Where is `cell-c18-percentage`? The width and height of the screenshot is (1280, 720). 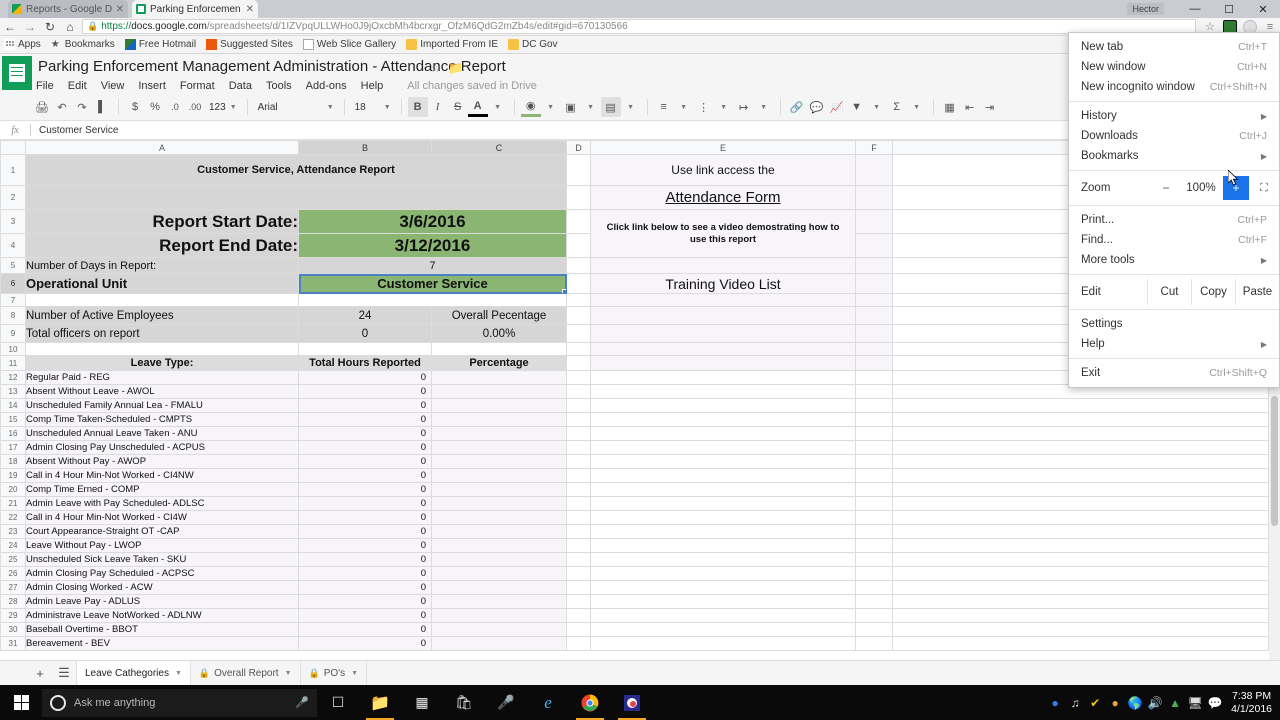 cell-c18-percentage is located at coordinates (499, 461).